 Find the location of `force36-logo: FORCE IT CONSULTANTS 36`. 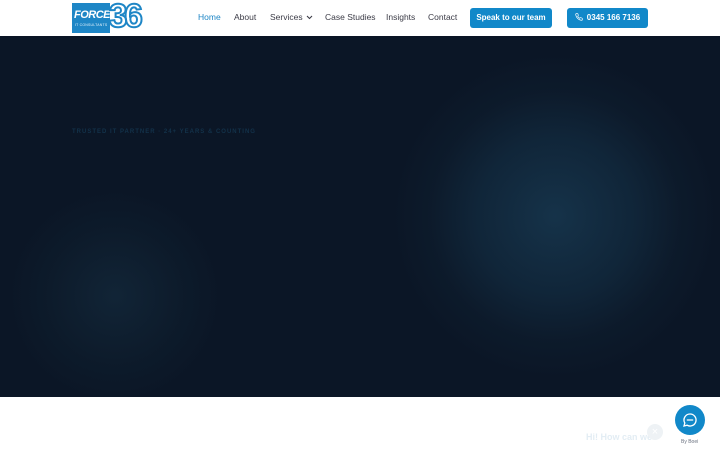

force36-logo: FORCE IT CONSULTANTS 36 is located at coordinates (109, 17).